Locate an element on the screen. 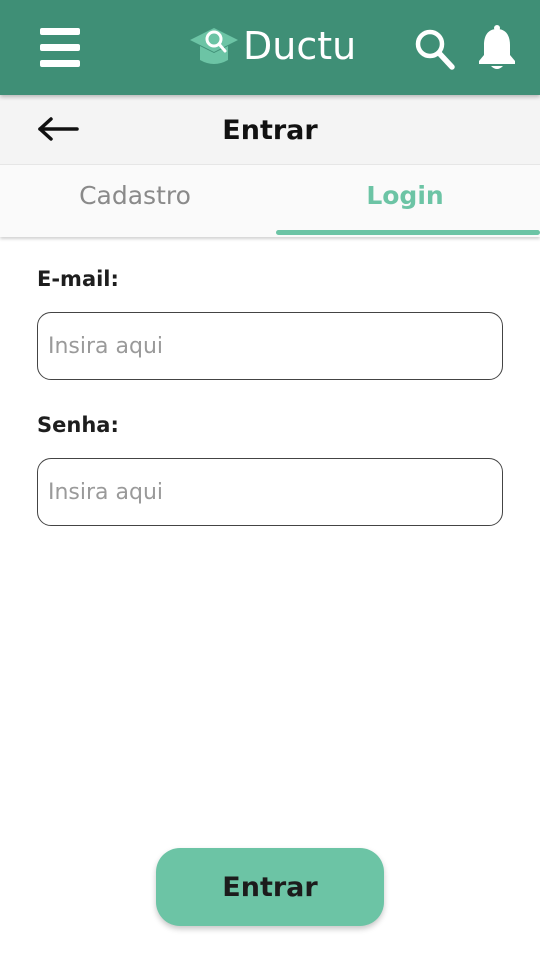 The image size is (540, 960). login-submit-button: Entrar is located at coordinates (270, 887).